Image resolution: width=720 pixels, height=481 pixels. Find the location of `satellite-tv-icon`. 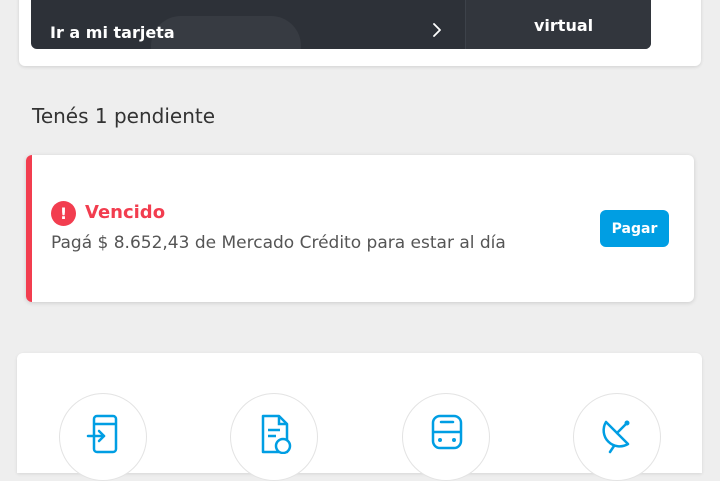

satellite-tv-icon is located at coordinates (616, 437).